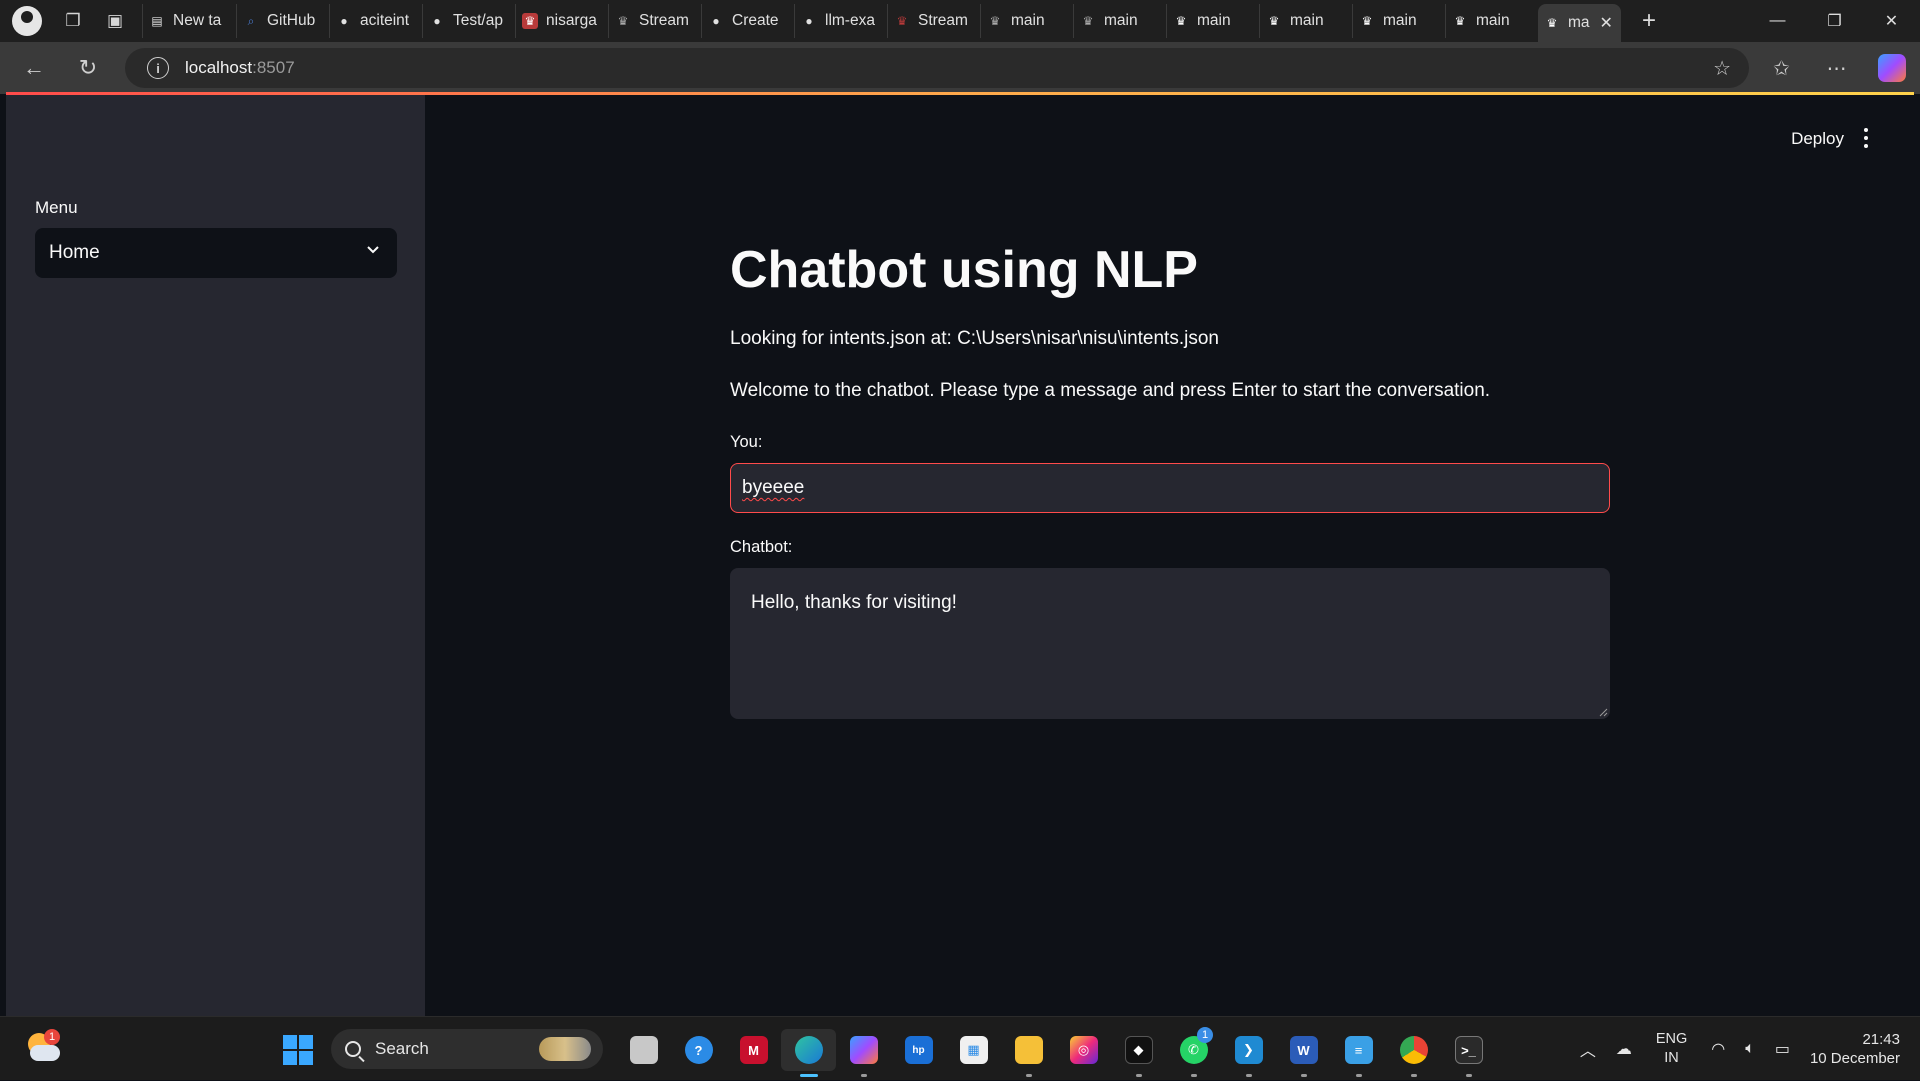 The width and height of the screenshot is (1920, 1081). What do you see at coordinates (1606, 23) in the screenshot?
I see `close-tab-icon: ✕` at bounding box center [1606, 23].